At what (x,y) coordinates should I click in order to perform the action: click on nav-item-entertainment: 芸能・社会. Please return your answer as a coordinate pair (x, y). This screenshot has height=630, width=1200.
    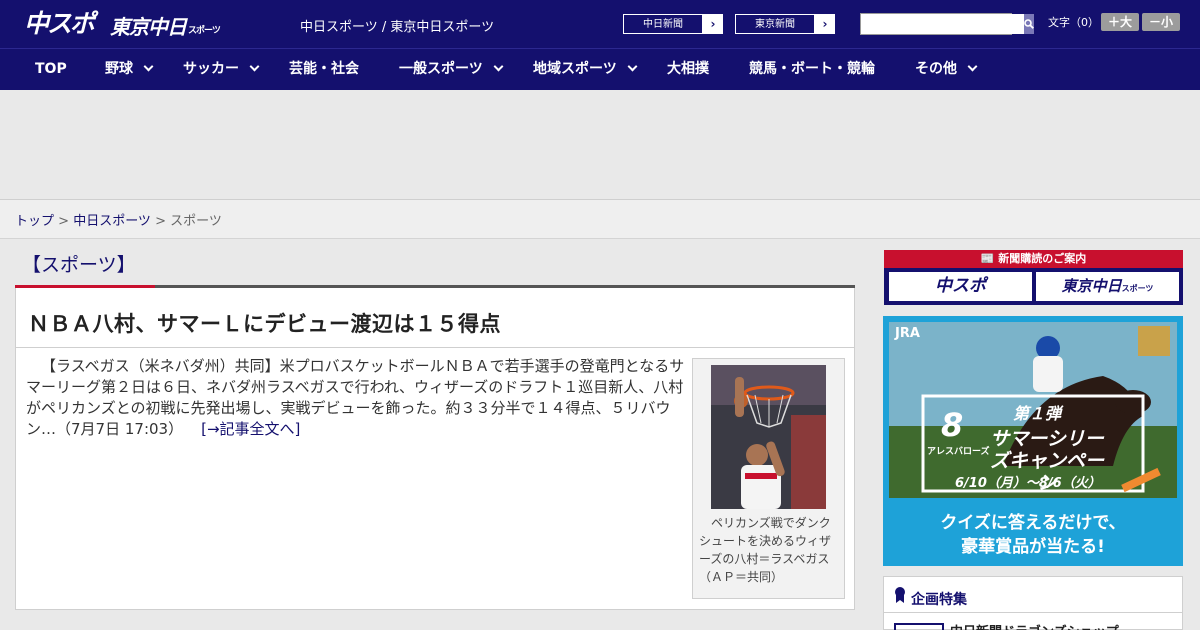
    Looking at the image, I should click on (324, 69).